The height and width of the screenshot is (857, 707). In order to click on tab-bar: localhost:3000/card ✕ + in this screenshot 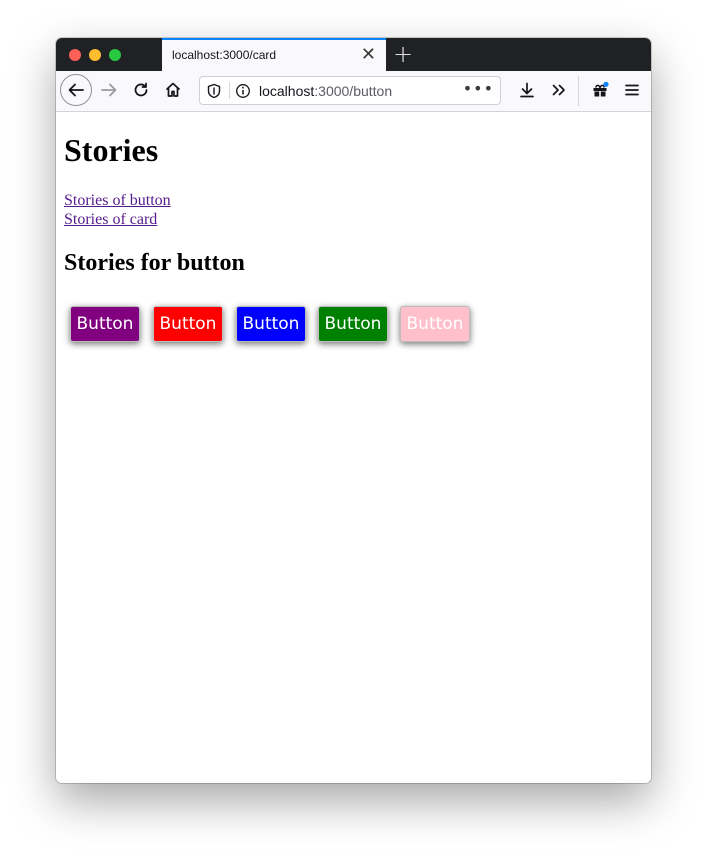, I will do `click(353, 54)`.